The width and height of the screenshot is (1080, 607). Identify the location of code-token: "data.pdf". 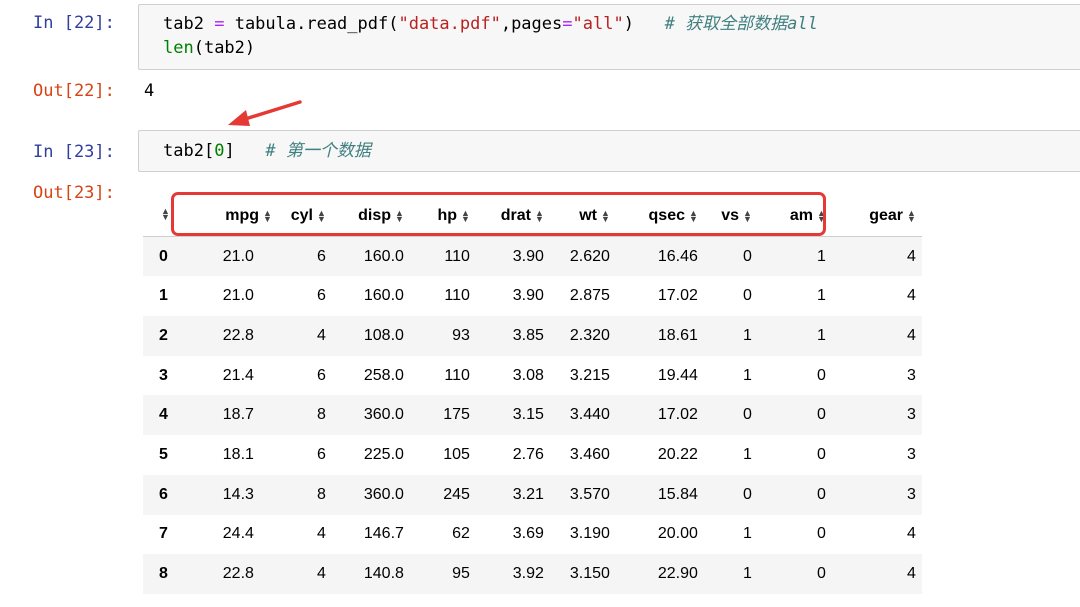
(449, 24).